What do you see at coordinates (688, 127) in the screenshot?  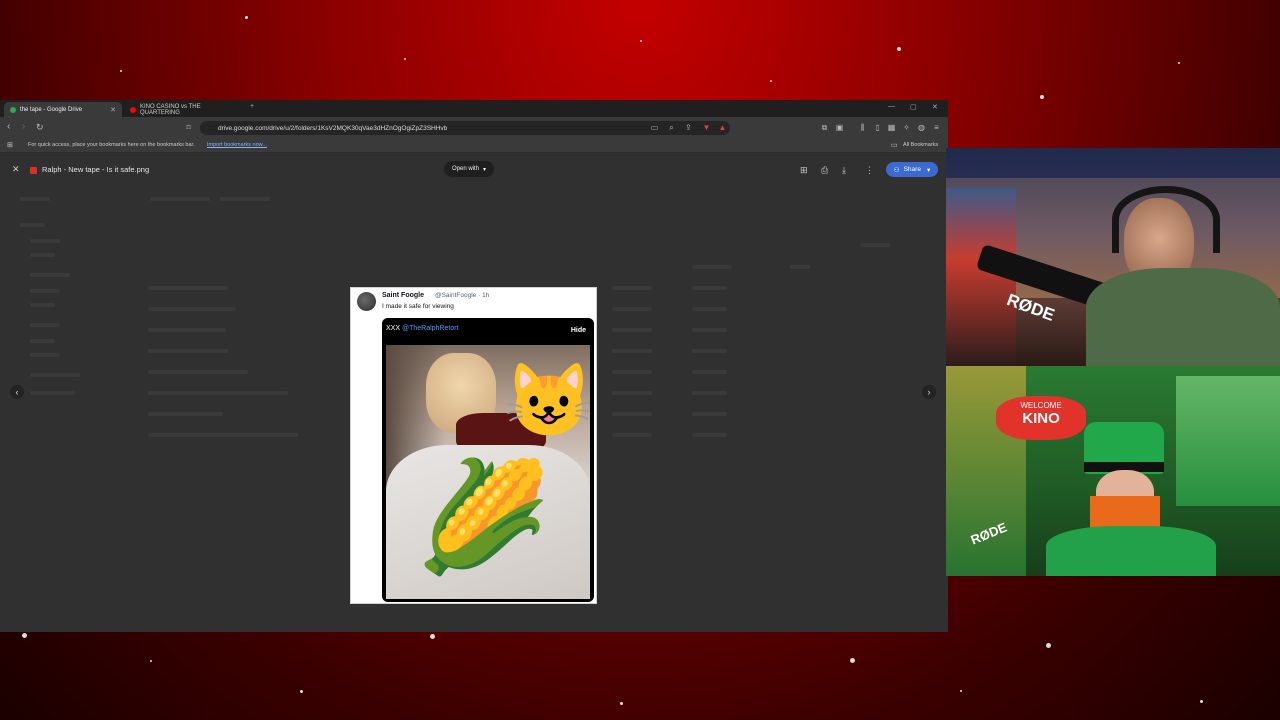 I see `share-page-icon: ⇪` at bounding box center [688, 127].